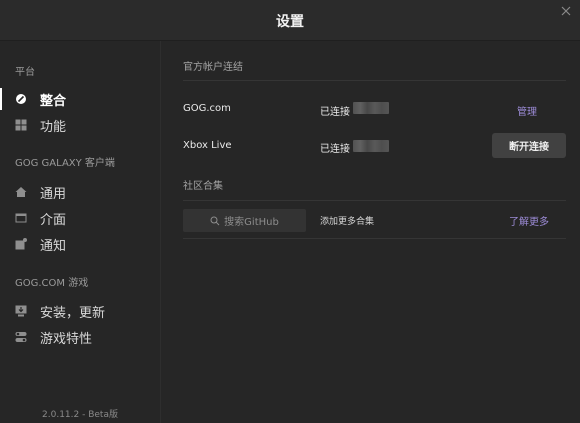 This screenshot has height=423, width=580. I want to click on github-search-input: 搜索GitHub, so click(244, 220).